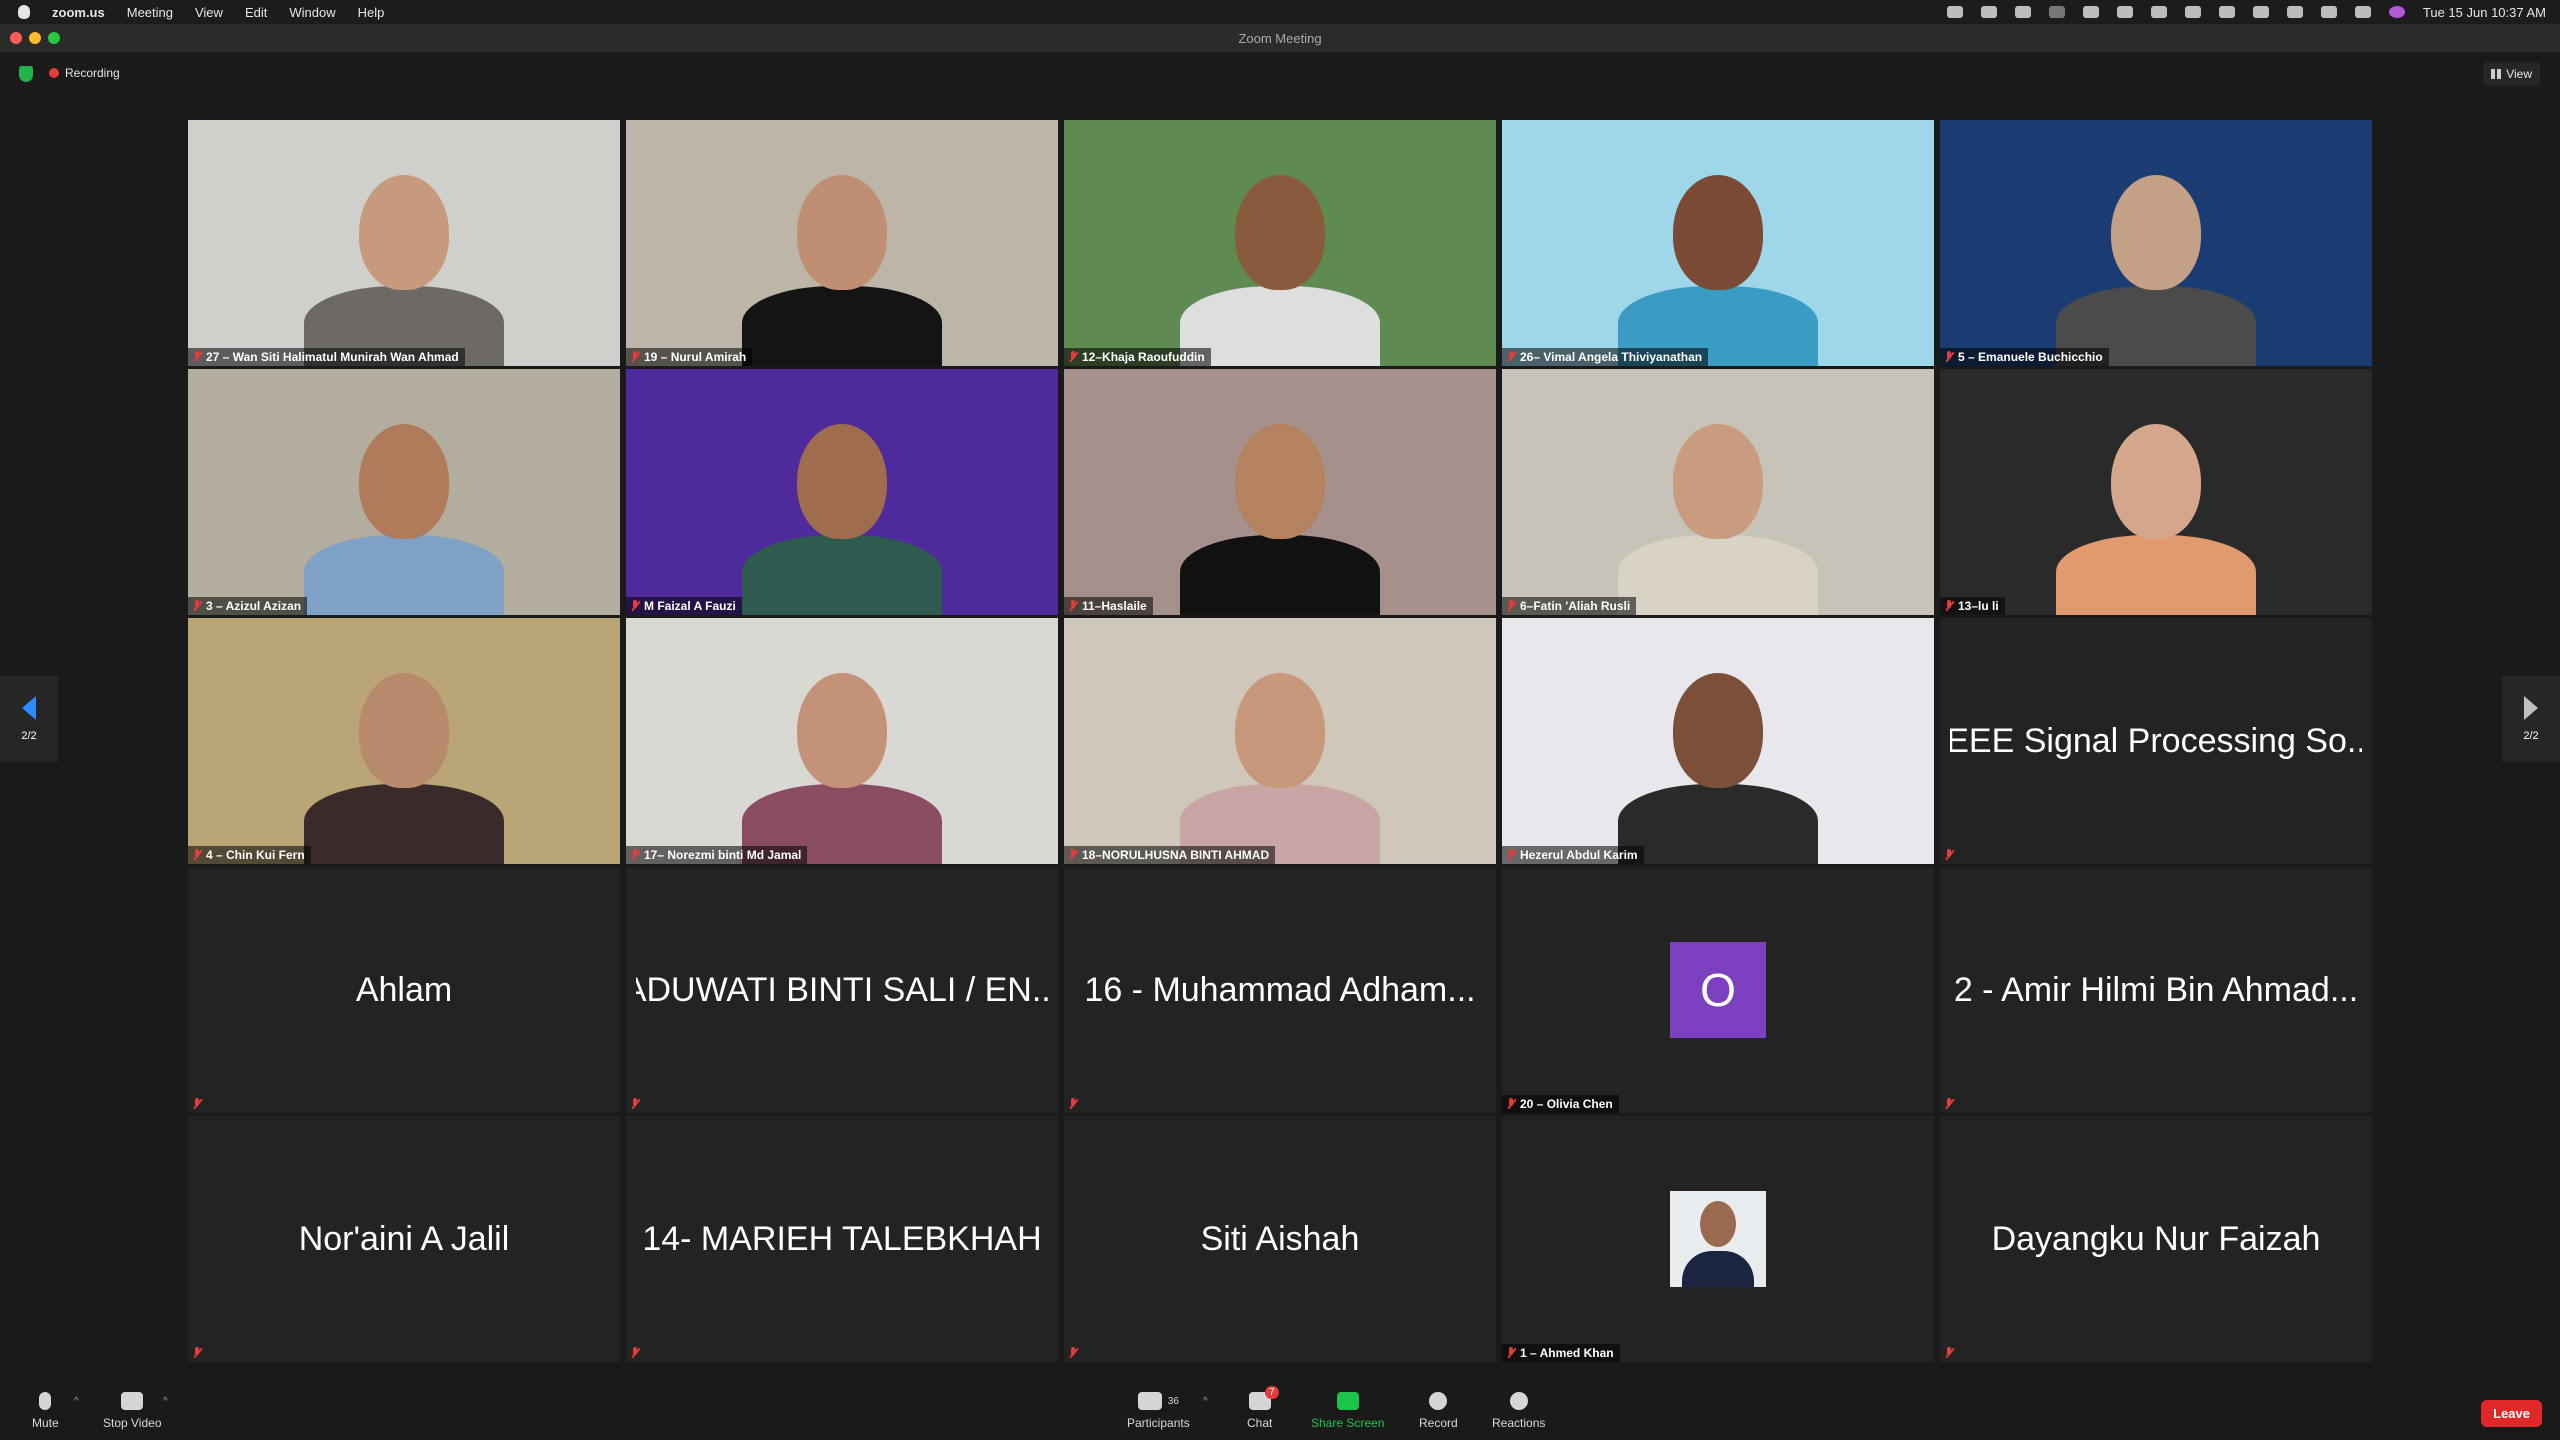 The image size is (2560, 1440). Describe the element at coordinates (717, 855) in the screenshot. I see `participant-name-bar: 17– Norezmi binti Md Jamal` at that location.